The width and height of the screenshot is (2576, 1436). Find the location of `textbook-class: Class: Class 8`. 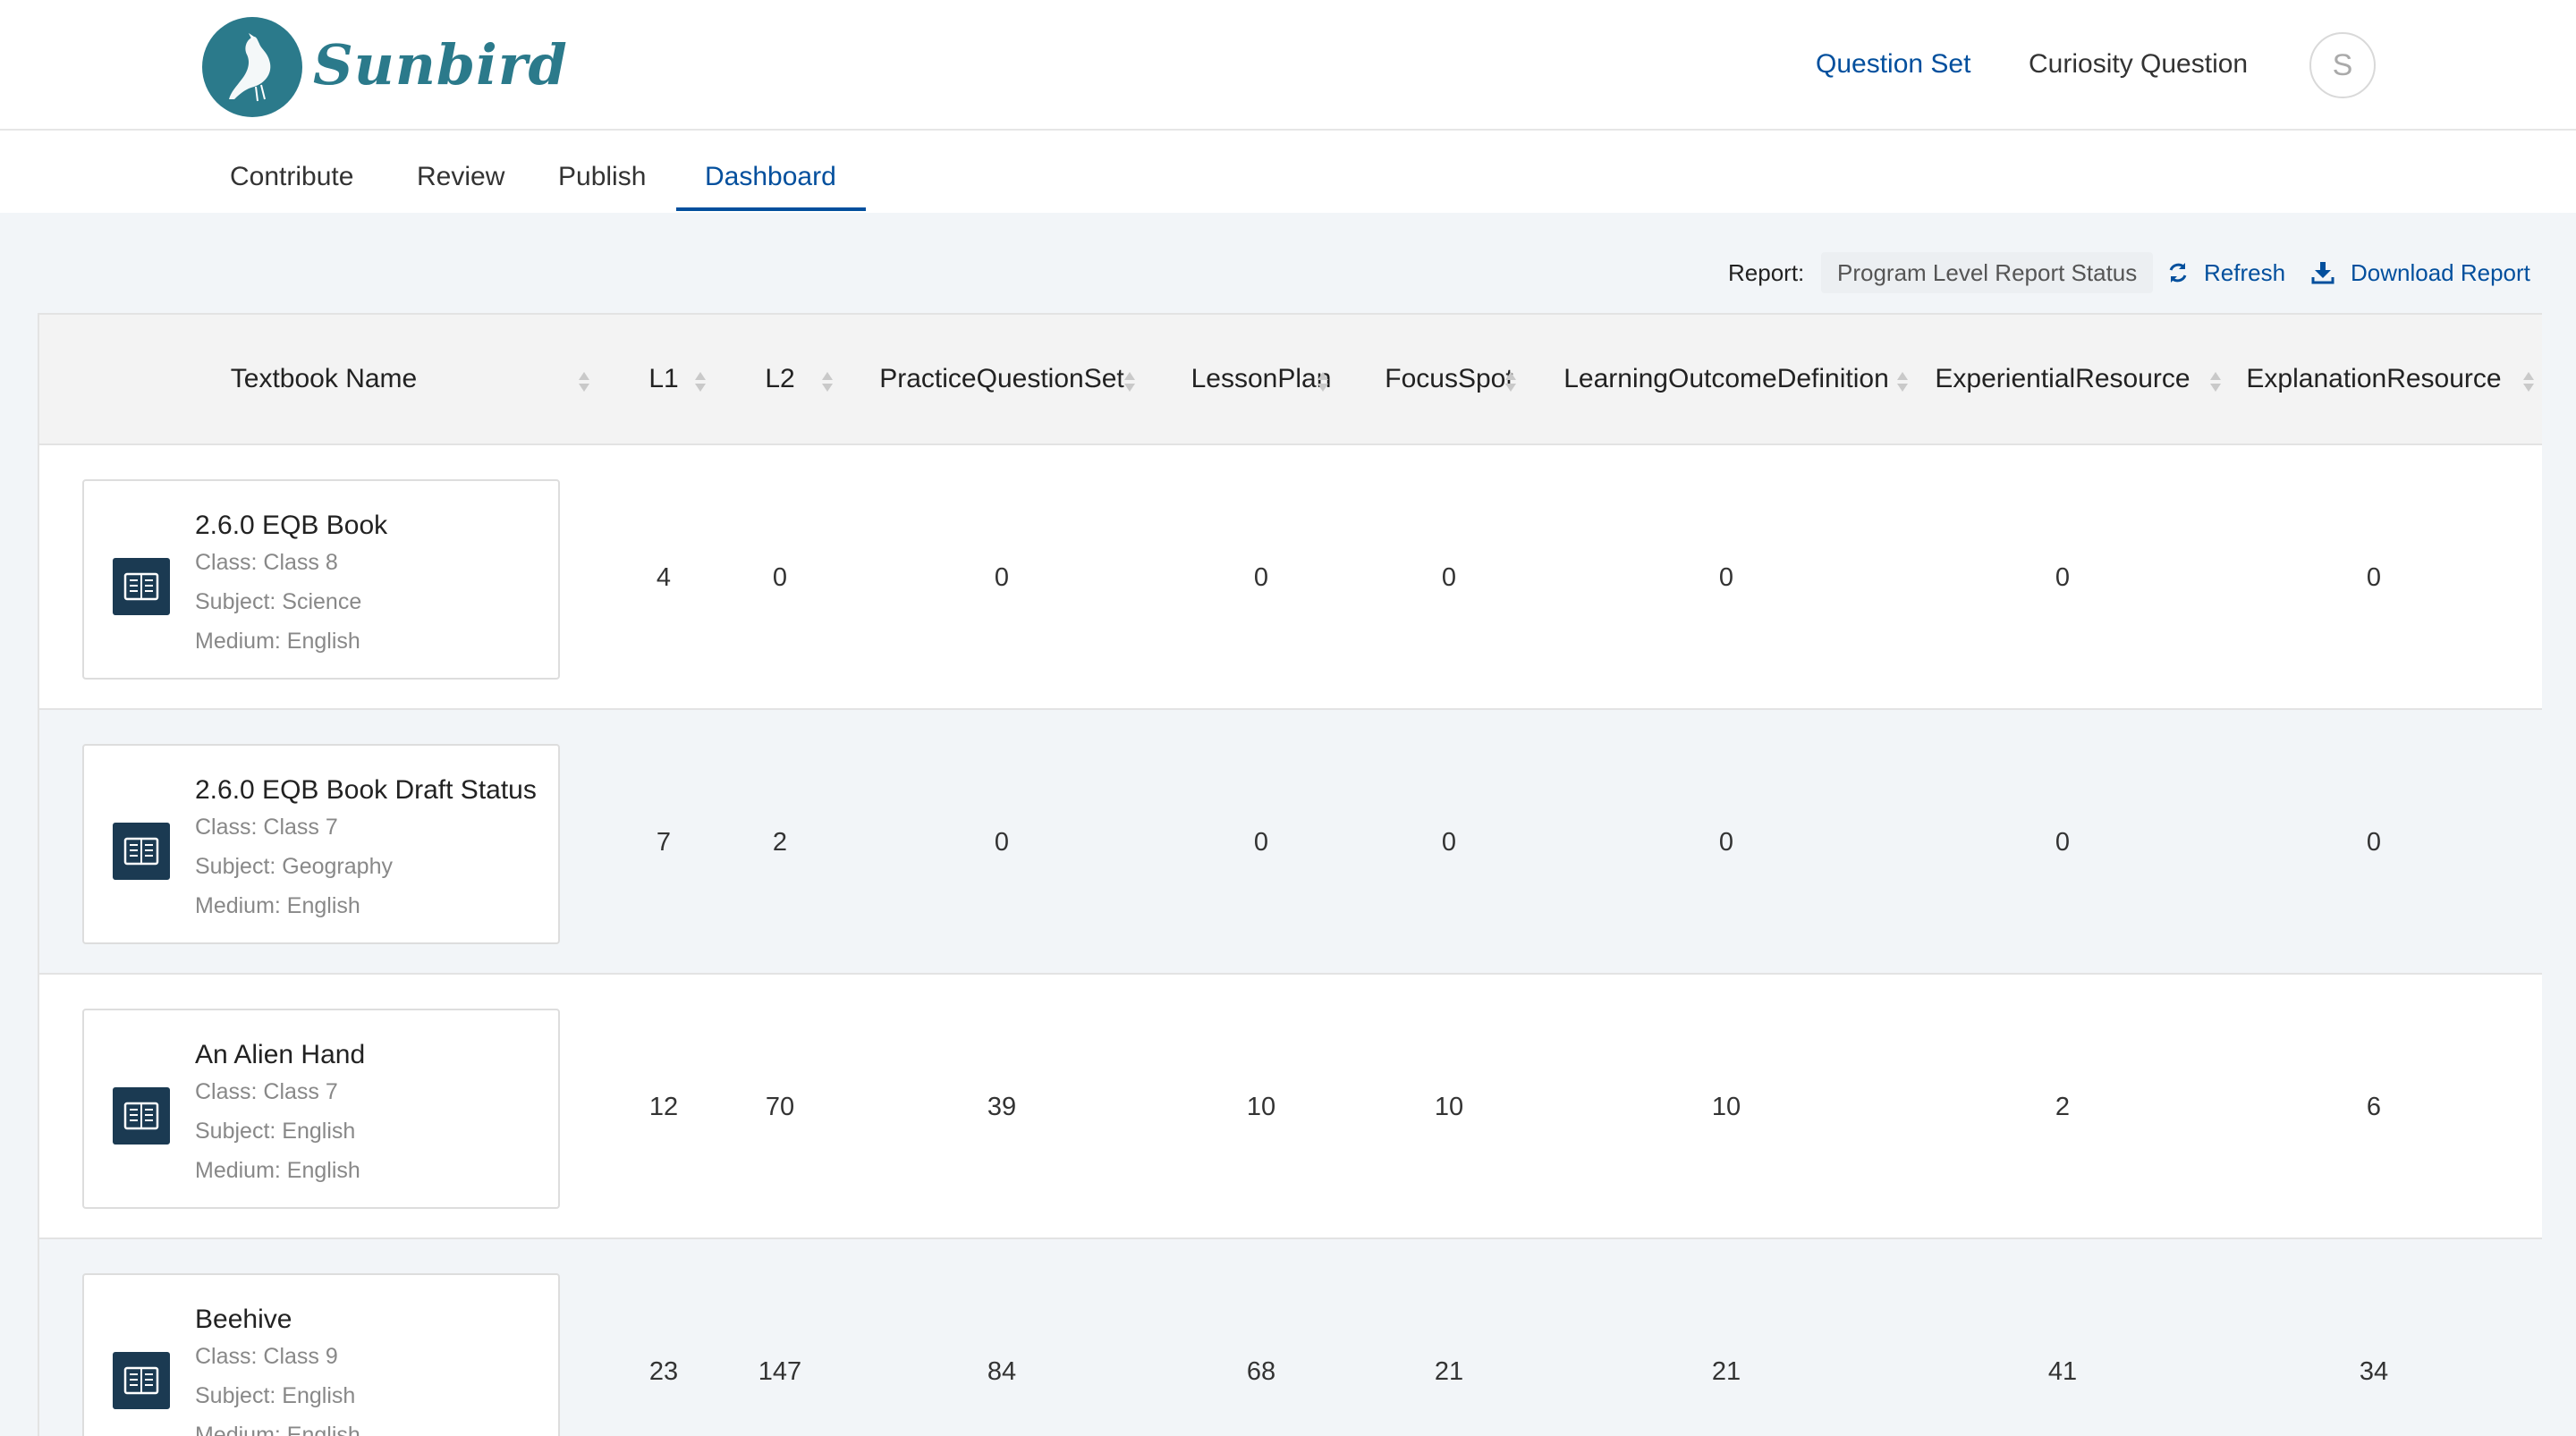

textbook-class: Class: Class 8 is located at coordinates (266, 562).